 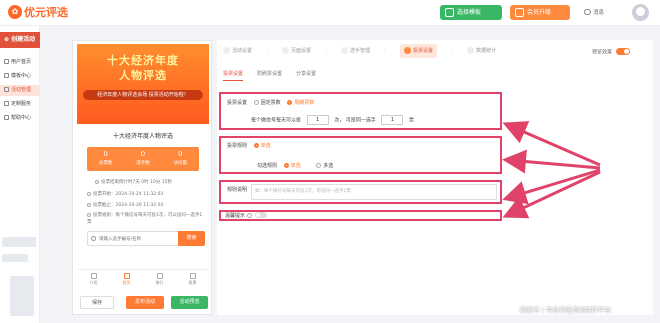 What do you see at coordinates (551, 144) in the screenshot?
I see `arrow-vote-setting` at bounding box center [551, 144].